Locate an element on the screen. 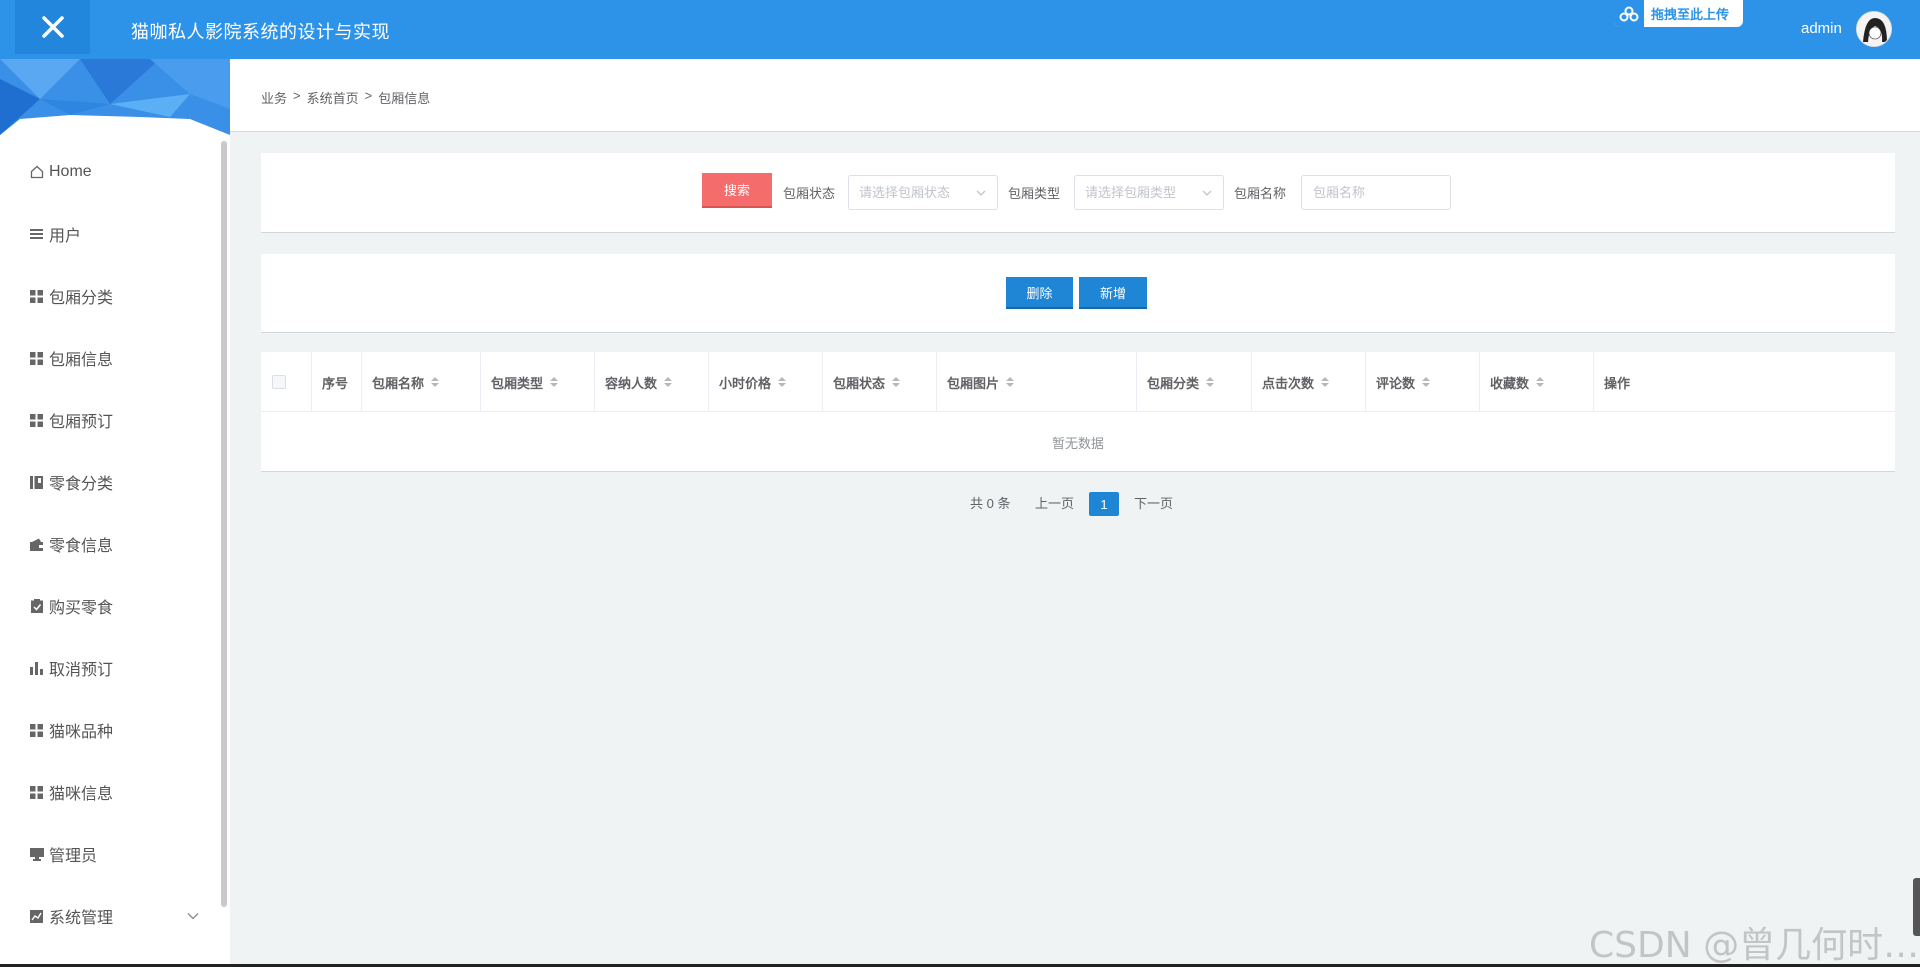 The image size is (1920, 967). column-header: 收藏数 is located at coordinates (1536, 382).